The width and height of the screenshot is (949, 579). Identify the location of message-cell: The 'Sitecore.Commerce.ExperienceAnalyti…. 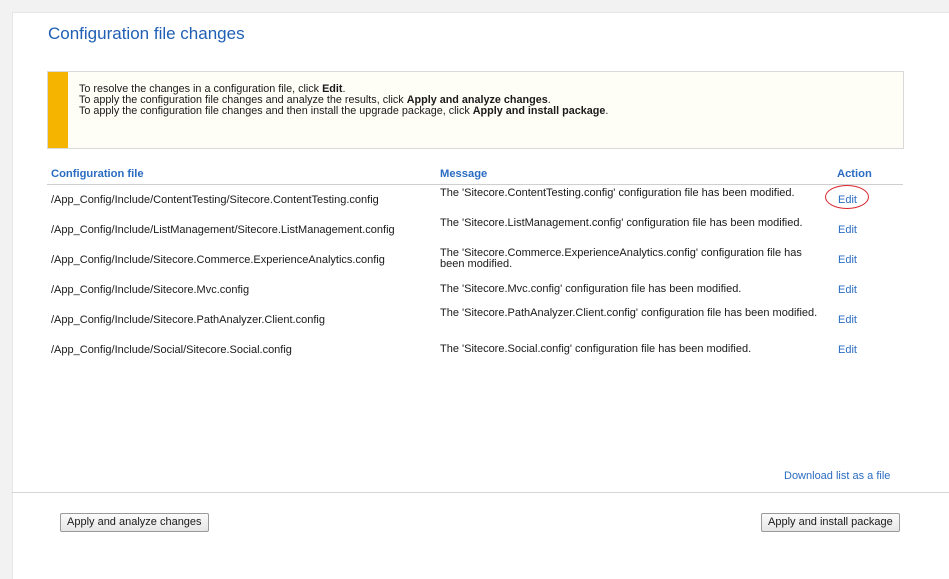
(621, 258).